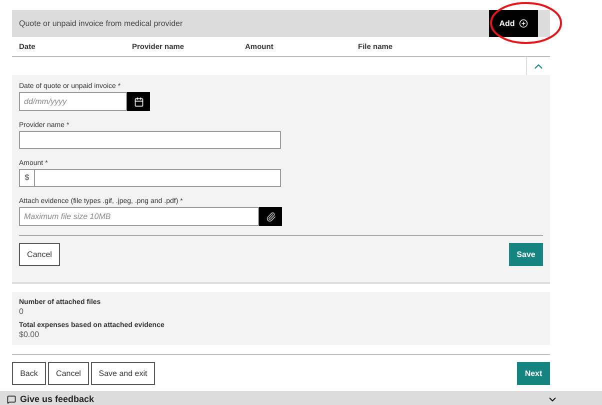 The width and height of the screenshot is (602, 405). Describe the element at coordinates (11, 399) in the screenshot. I see `feedback-icon` at that location.